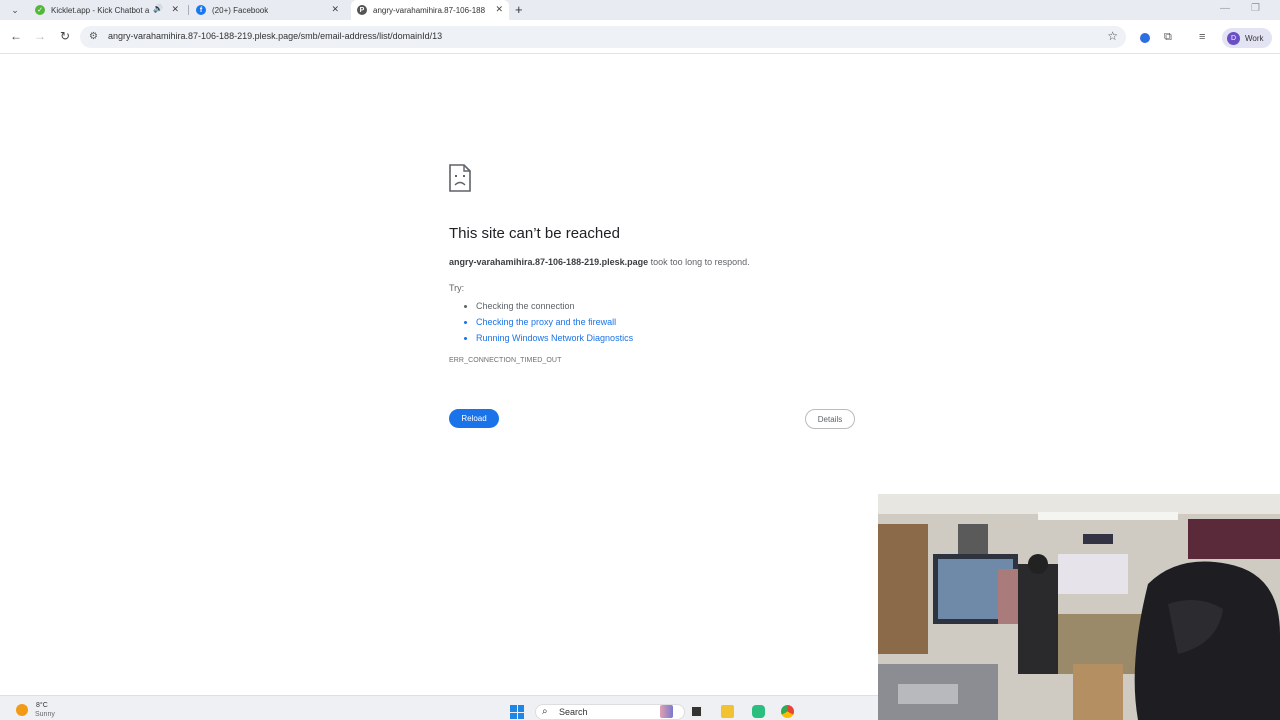 This screenshot has width=1280, height=720. I want to click on forward-arrow-icon: →, so click(40, 36).